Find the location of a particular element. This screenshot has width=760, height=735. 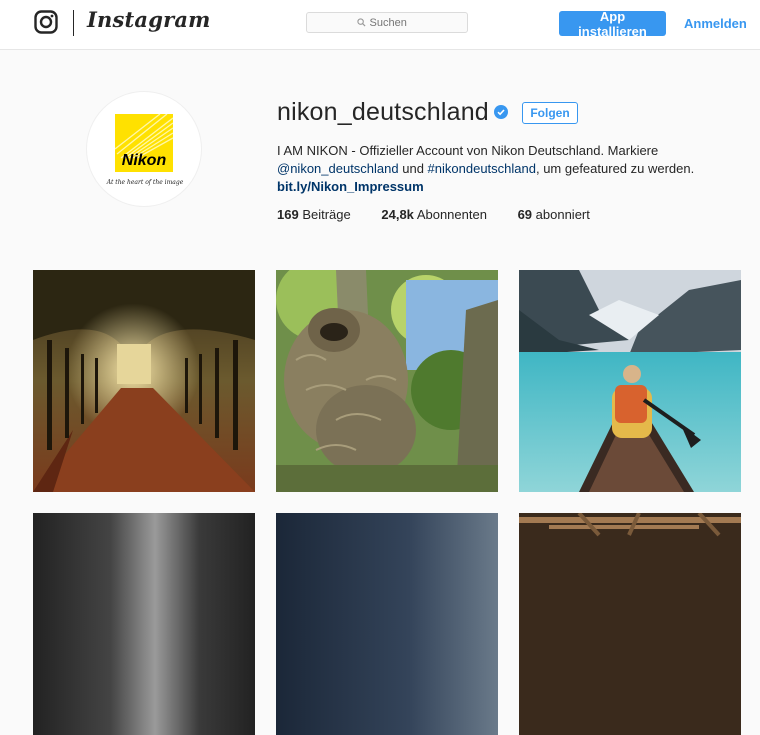

website-link: bit.ly/Nikon_Impressum is located at coordinates (497, 187).